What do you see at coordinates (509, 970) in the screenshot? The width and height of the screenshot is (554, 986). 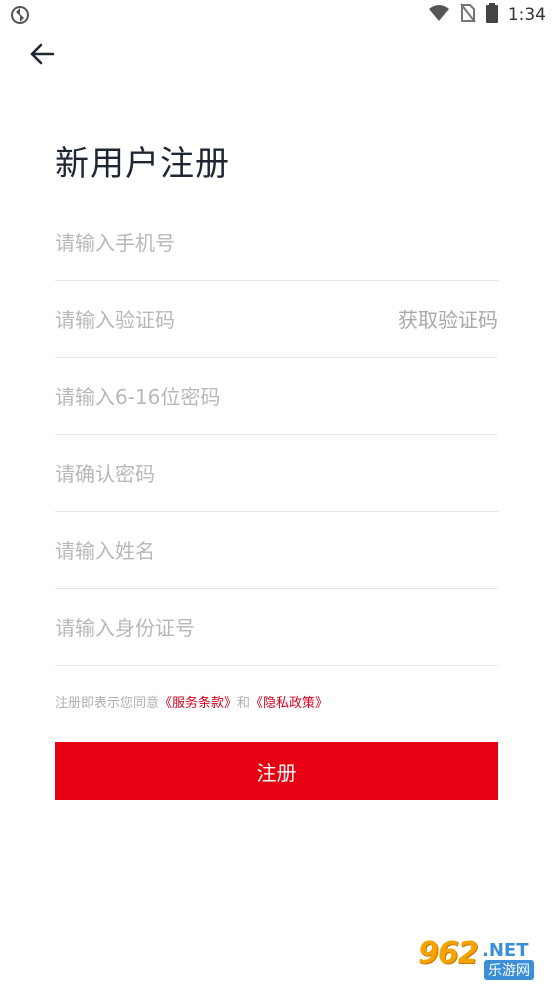 I see `watermark-site: 乐游网` at bounding box center [509, 970].